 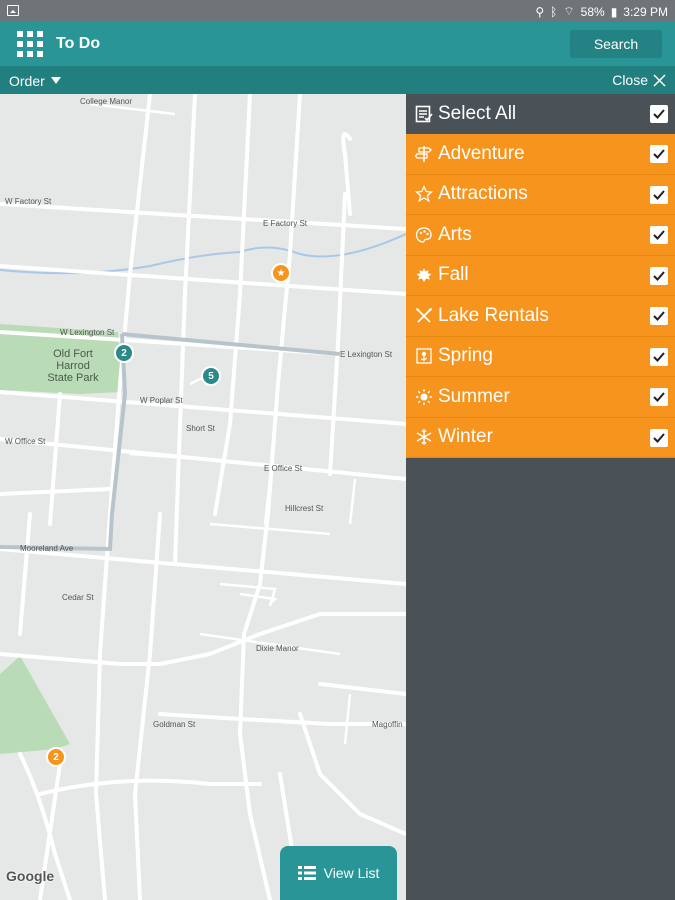 I want to click on sun-icon, so click(x=421, y=397).